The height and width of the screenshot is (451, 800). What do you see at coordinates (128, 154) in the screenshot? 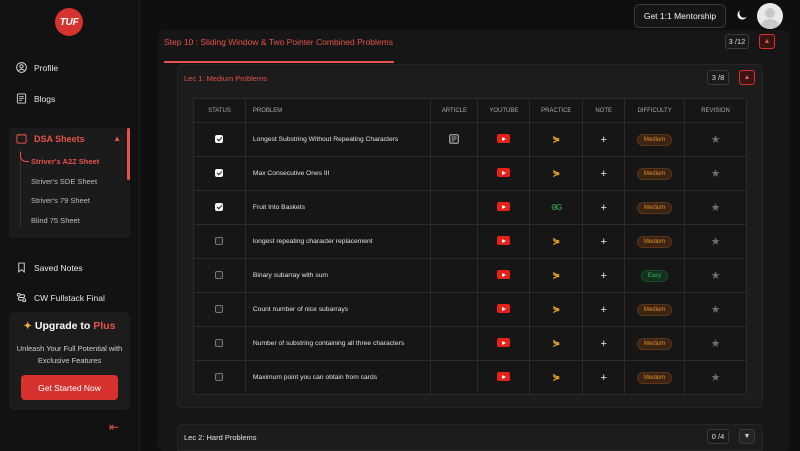
I see `scrollbar` at bounding box center [128, 154].